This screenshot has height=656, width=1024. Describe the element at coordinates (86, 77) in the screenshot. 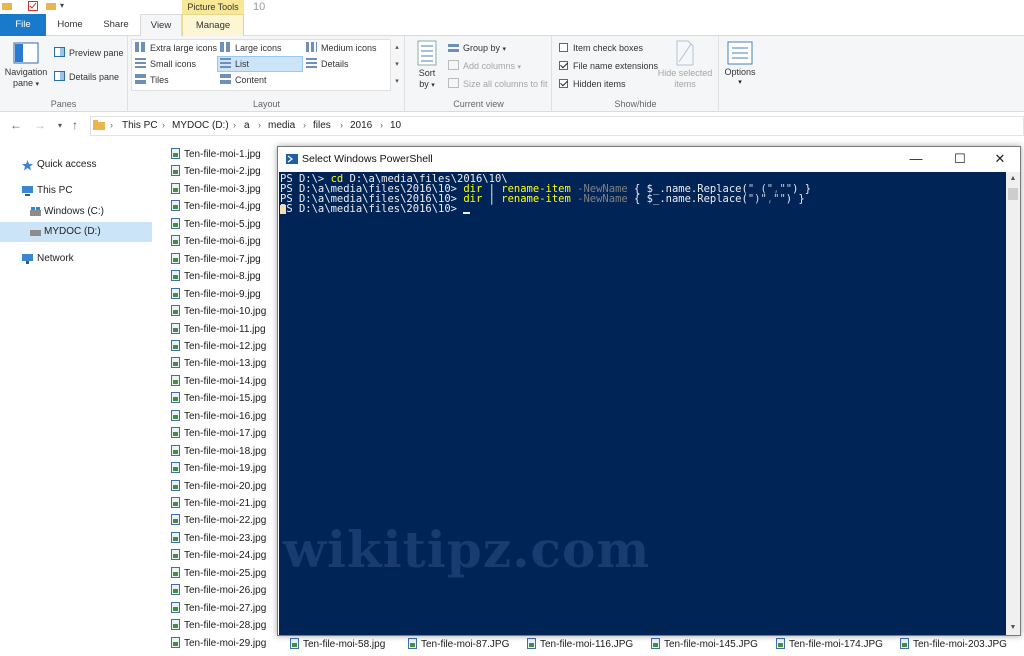

I see `details-pane-button: Details pane` at that location.